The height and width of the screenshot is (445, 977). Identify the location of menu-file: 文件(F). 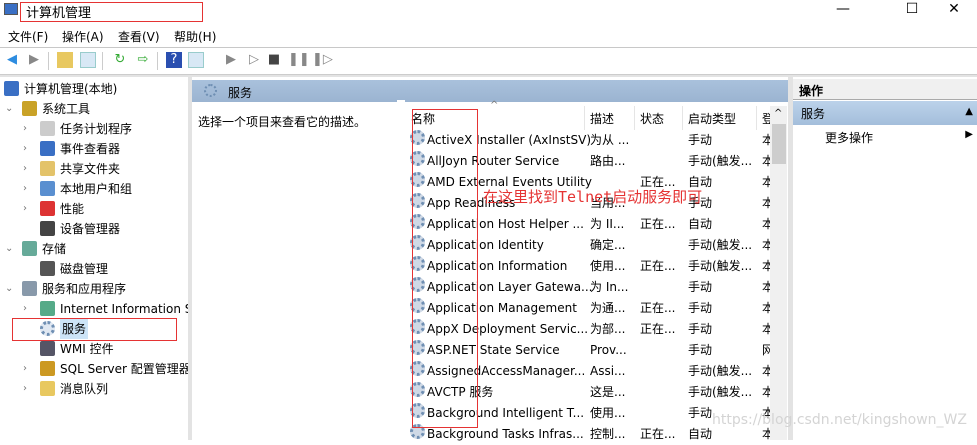
(28, 36).